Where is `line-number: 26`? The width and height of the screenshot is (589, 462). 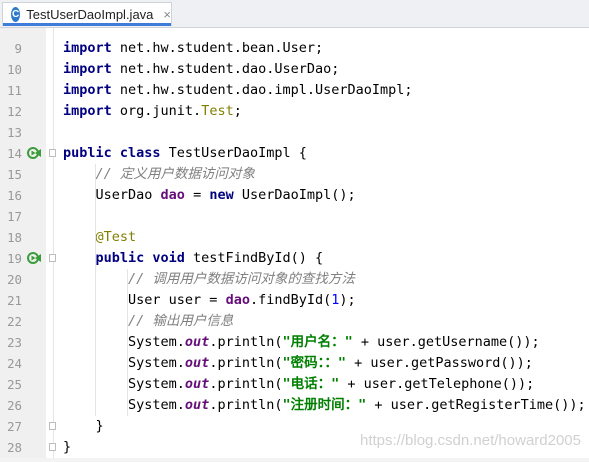 line-number: 26 is located at coordinates (14, 405).